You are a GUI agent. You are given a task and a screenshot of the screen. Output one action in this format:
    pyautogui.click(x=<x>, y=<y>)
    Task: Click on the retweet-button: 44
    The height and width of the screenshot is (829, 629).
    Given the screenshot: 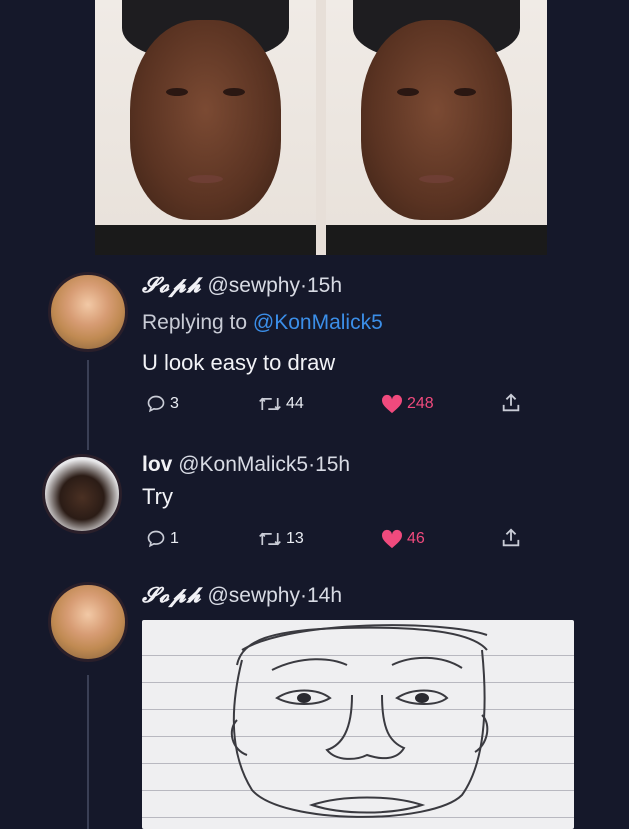 What is the action you would take?
    pyautogui.click(x=281, y=404)
    